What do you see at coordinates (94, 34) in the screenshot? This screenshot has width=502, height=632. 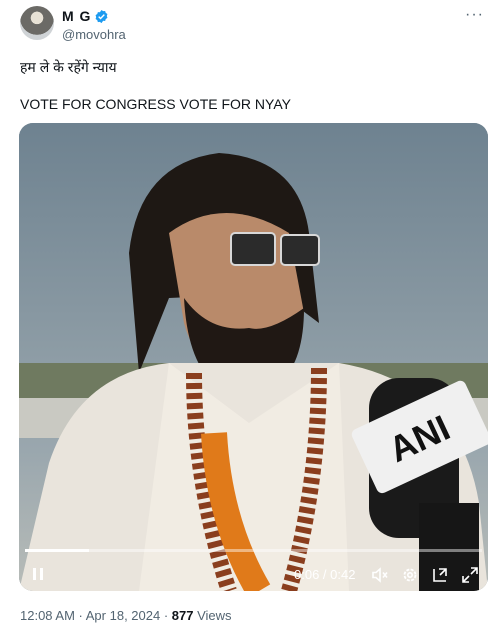 I see `user-handle: @movohra` at bounding box center [94, 34].